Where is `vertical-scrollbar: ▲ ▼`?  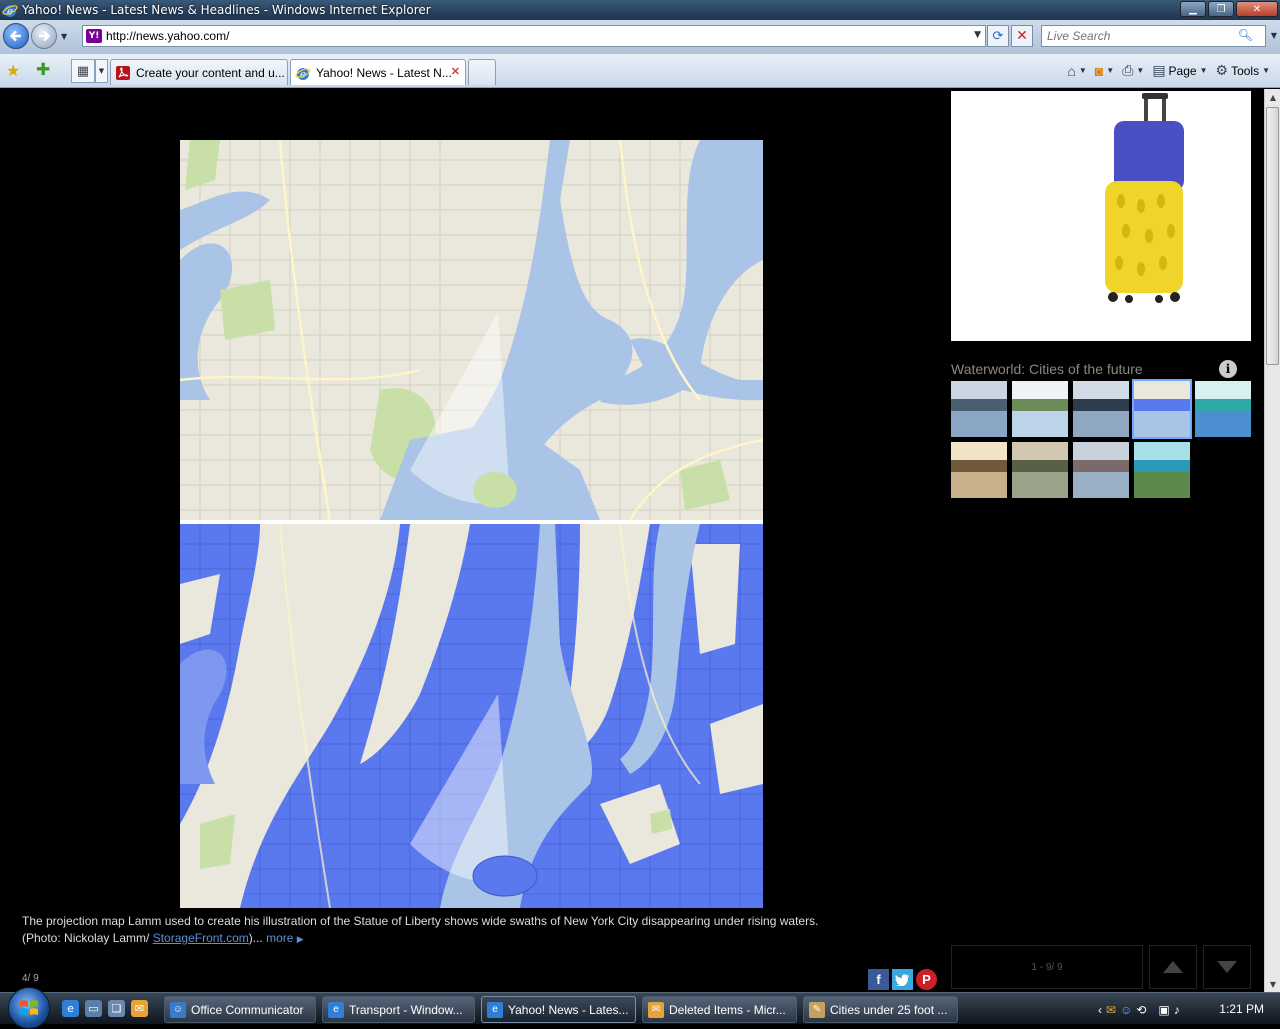
vertical-scrollbar: ▲ ▼ is located at coordinates (1272, 540).